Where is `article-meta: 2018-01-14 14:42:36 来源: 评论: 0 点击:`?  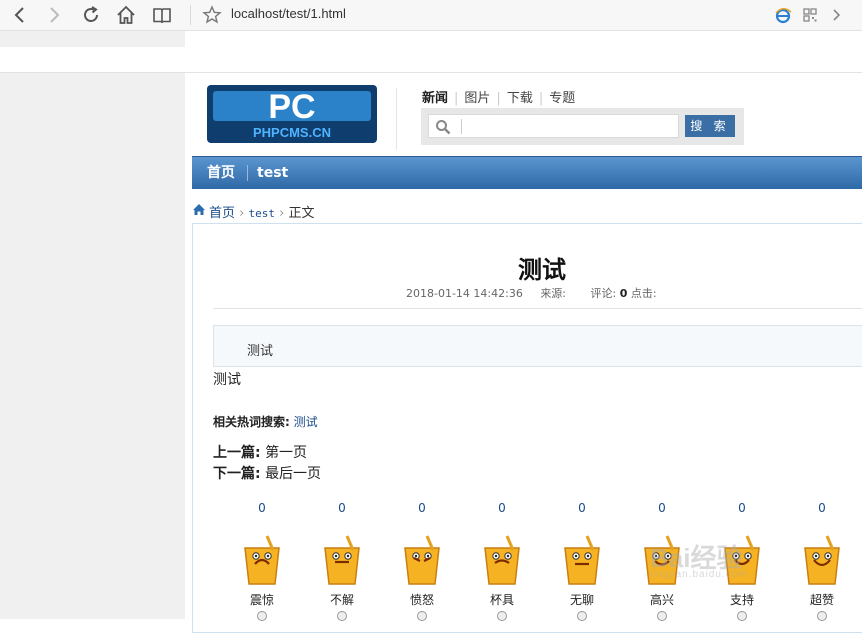 article-meta: 2018-01-14 14:42:36 来源: 评论: 0 点击: is located at coordinates (531, 293).